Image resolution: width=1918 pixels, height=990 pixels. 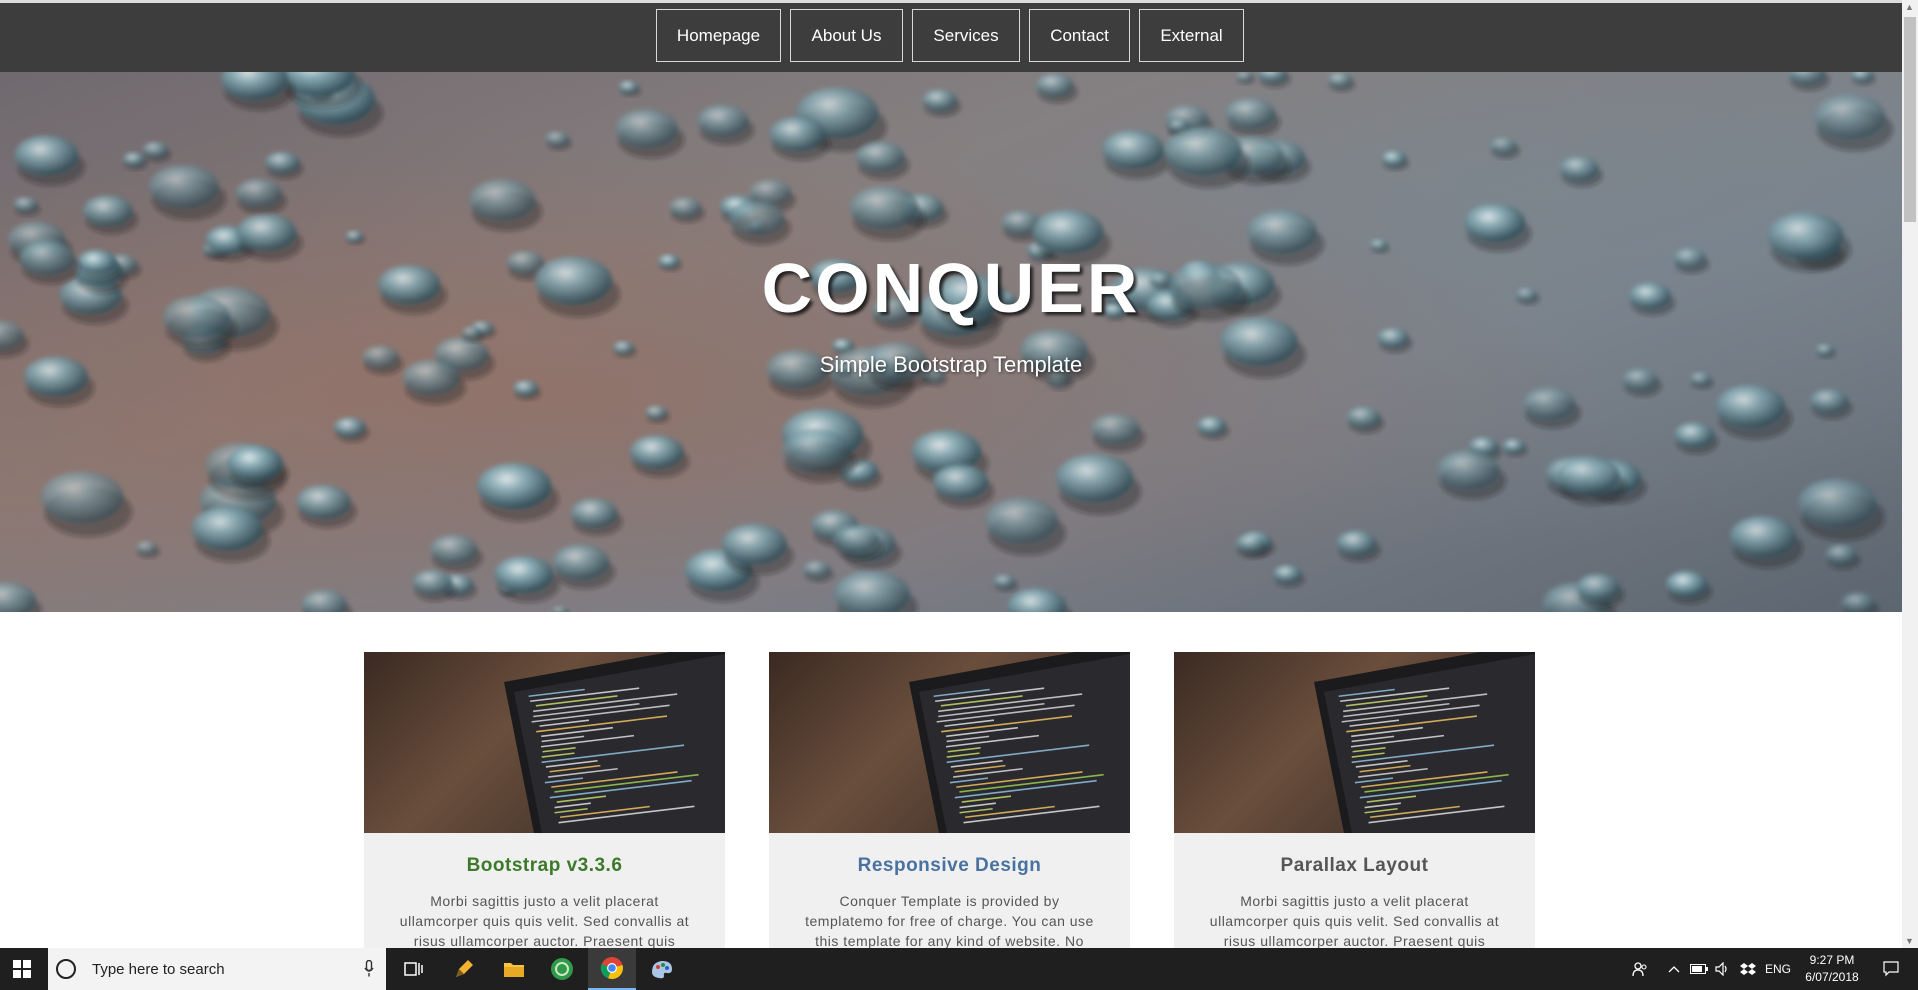 I want to click on card-title: Responsive Design, so click(x=949, y=865).